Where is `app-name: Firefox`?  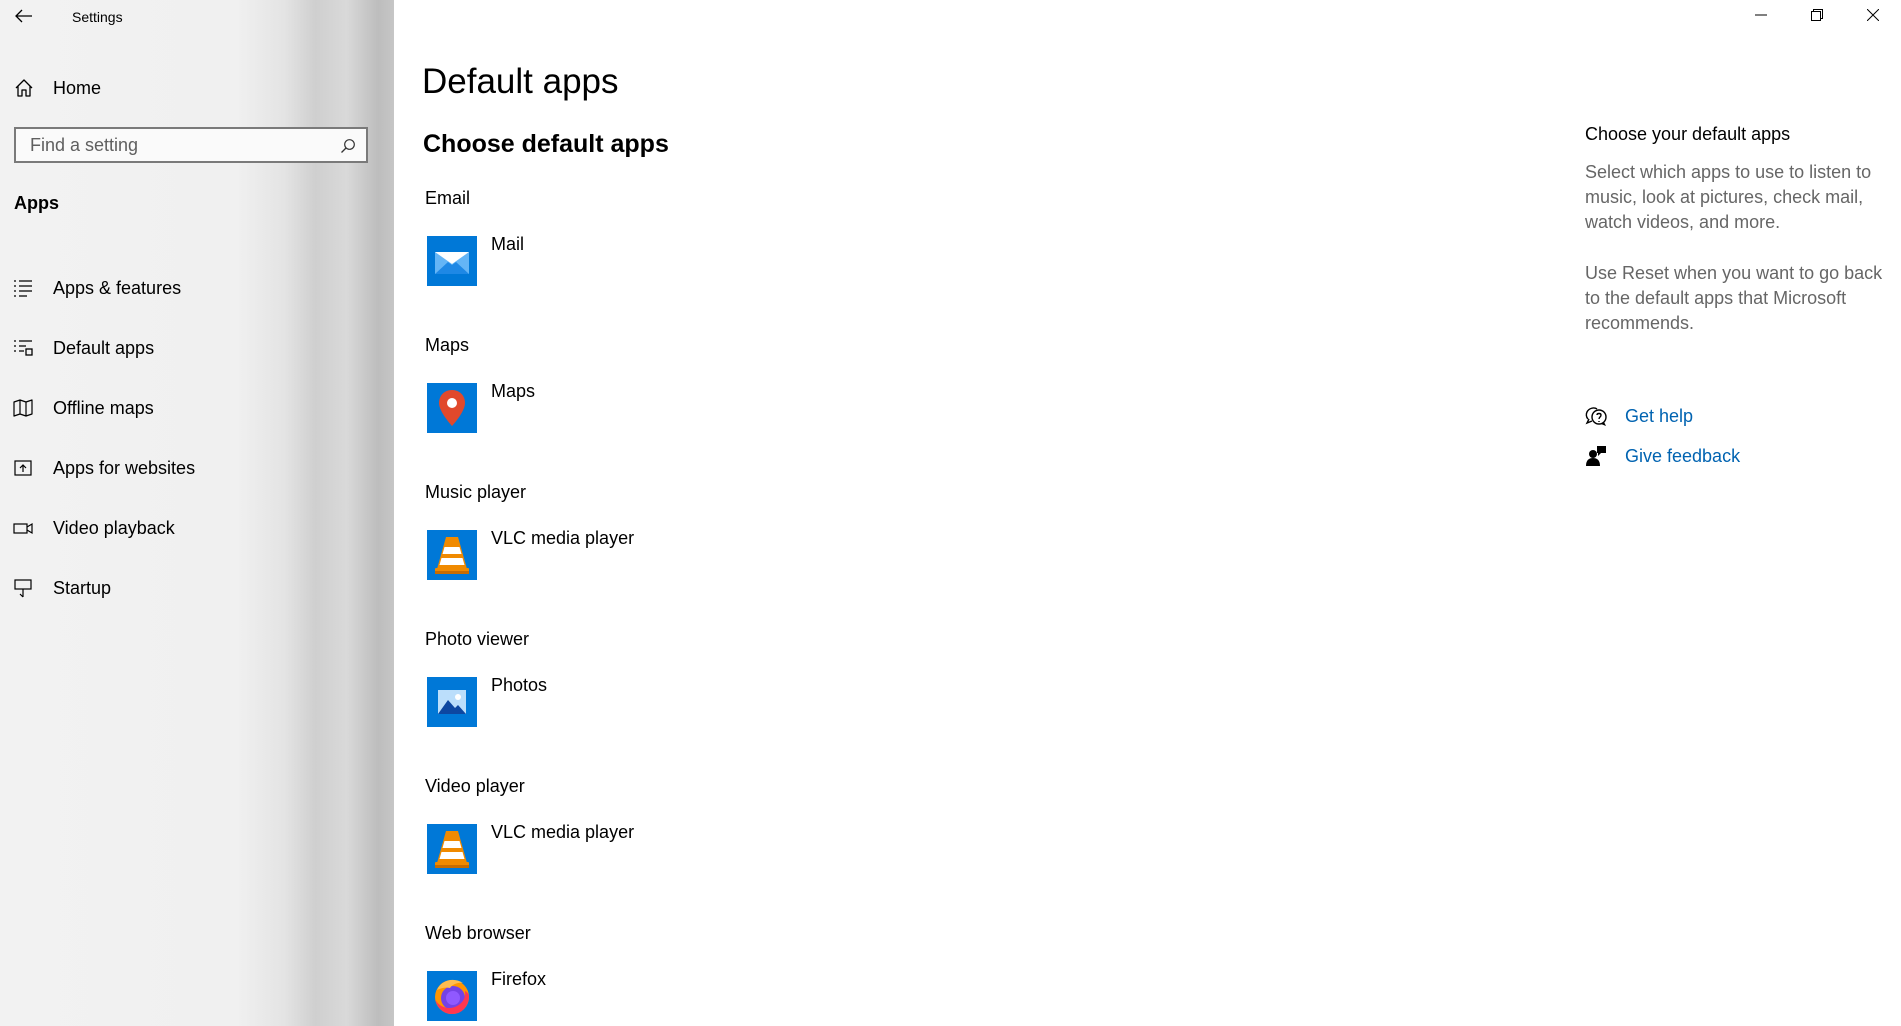
app-name: Firefox is located at coordinates (519, 979).